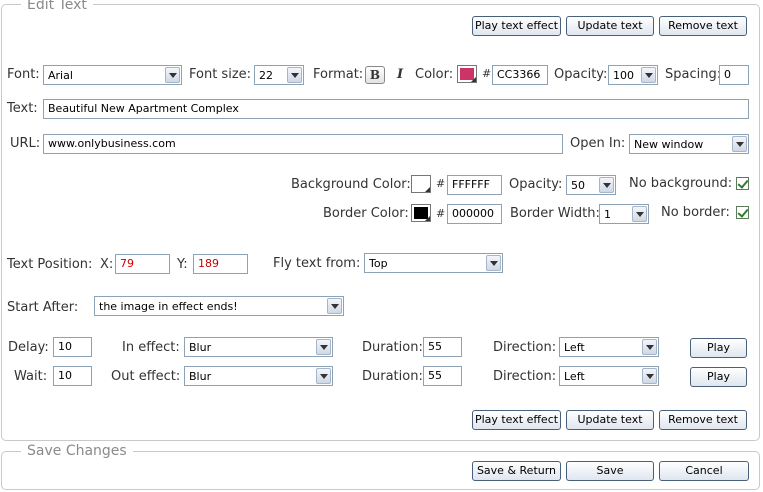 This screenshot has width=763, height=492. I want to click on background-hash: #, so click(441, 183).